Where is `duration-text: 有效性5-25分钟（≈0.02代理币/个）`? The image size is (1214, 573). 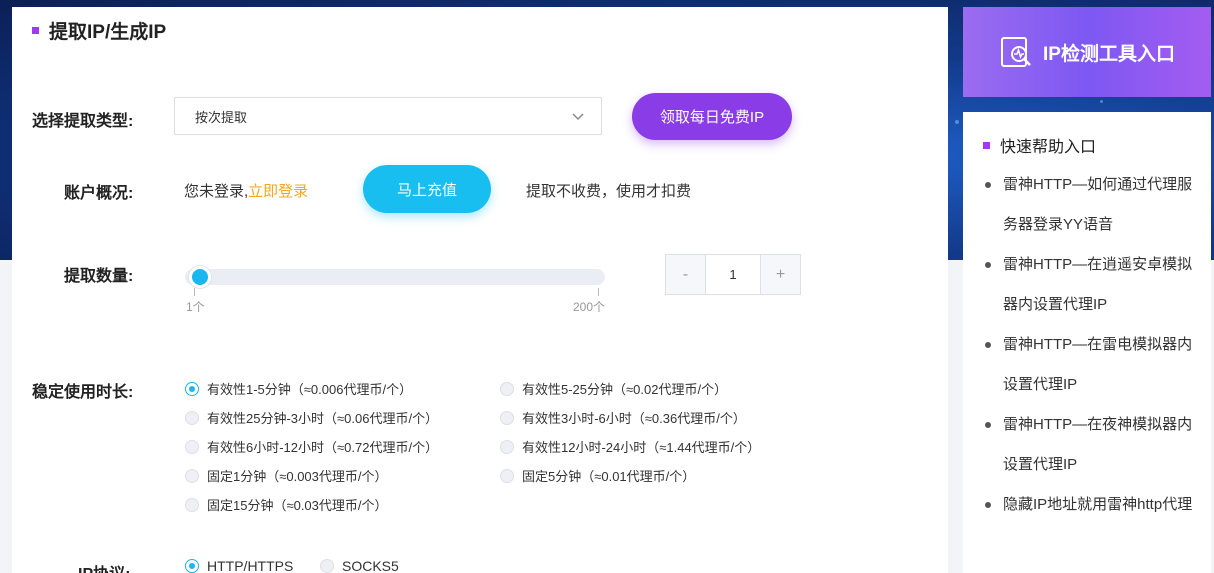 duration-text: 有效性5-25分钟（≈0.02代理币/个） is located at coordinates (625, 389).